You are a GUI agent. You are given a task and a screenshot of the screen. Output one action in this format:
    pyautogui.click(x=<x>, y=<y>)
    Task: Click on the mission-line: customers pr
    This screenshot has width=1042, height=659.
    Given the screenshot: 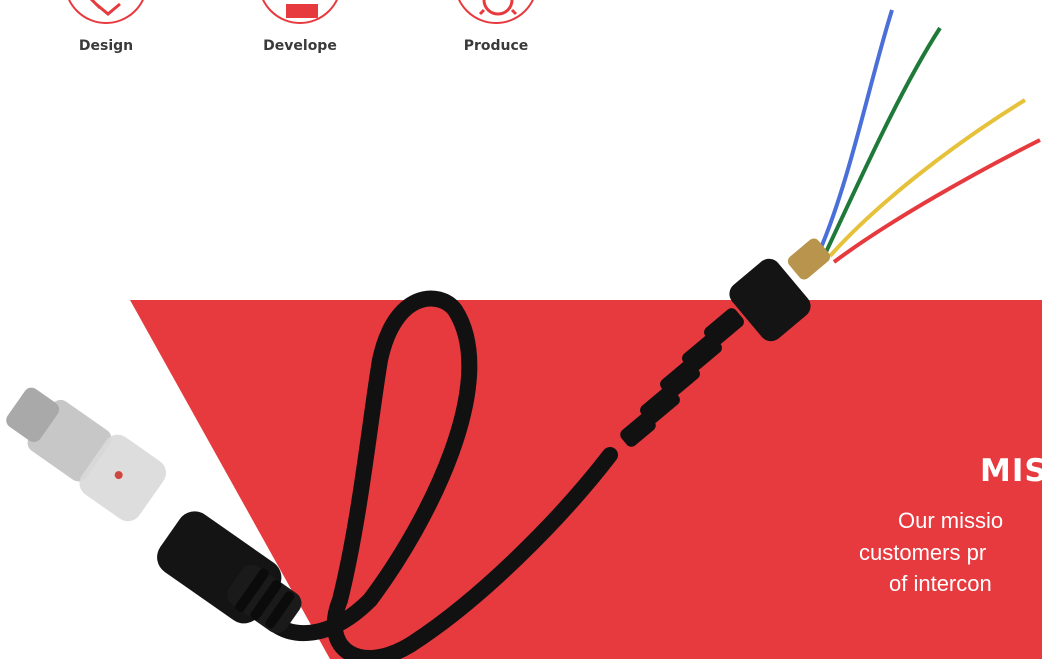 What is the action you would take?
    pyautogui.click(x=923, y=552)
    